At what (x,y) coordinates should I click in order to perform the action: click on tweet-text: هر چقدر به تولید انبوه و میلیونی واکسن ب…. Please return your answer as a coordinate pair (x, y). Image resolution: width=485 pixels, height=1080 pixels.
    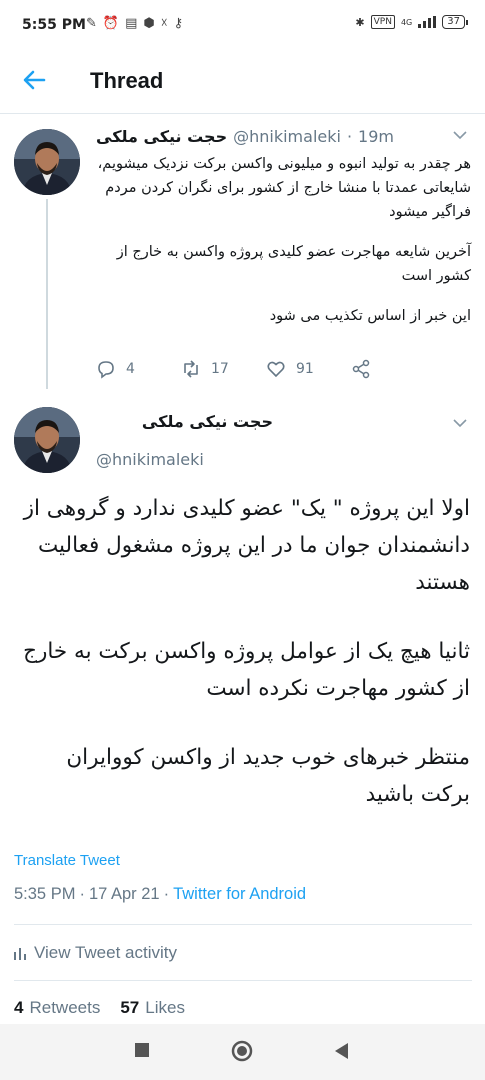
    Looking at the image, I should click on (283, 248).